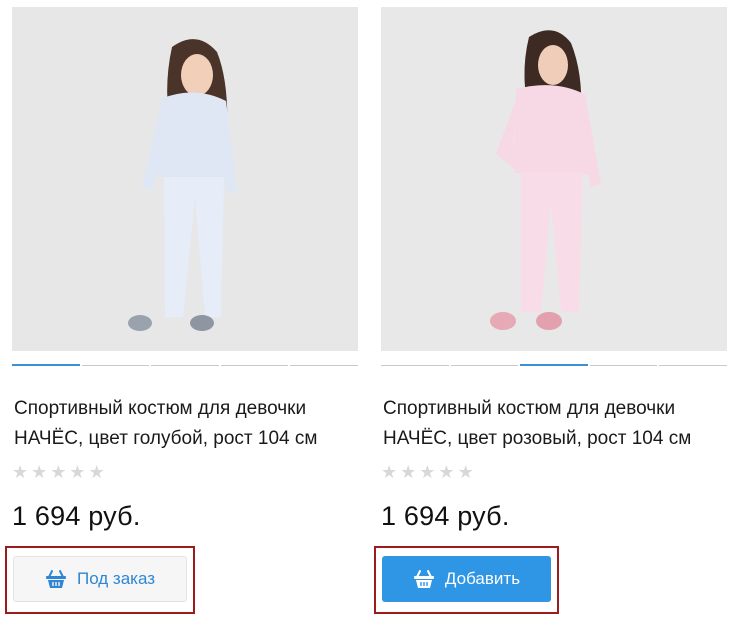 Image resolution: width=740 pixels, height=625 pixels. I want to click on add-to-cart-button: Добавить, so click(466, 579).